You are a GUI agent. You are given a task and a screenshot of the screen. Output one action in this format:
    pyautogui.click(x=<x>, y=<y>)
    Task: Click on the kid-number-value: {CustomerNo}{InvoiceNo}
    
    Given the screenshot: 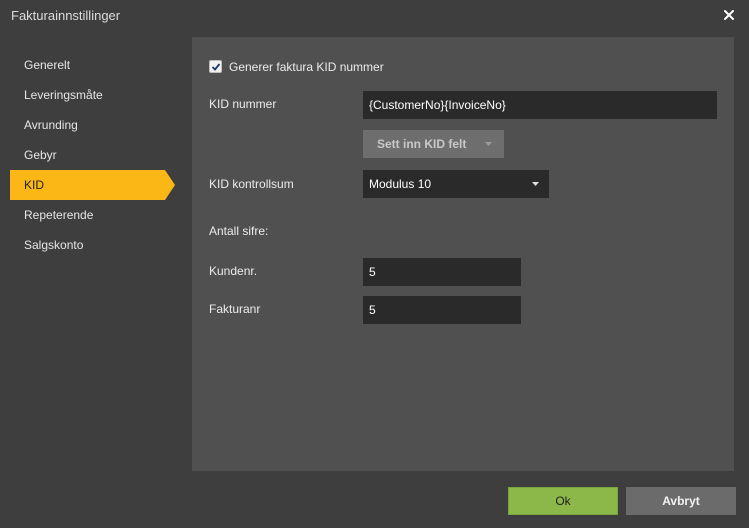 What is the action you would take?
    pyautogui.click(x=437, y=105)
    